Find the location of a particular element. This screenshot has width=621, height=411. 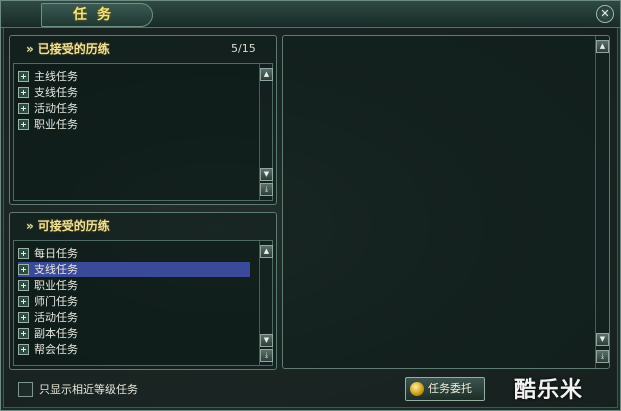

available-list: 每日任务支线任务职业任务师门任务活动任务副本任务帮会任务 ▲ ▼ ⤓ is located at coordinates (143, 303).